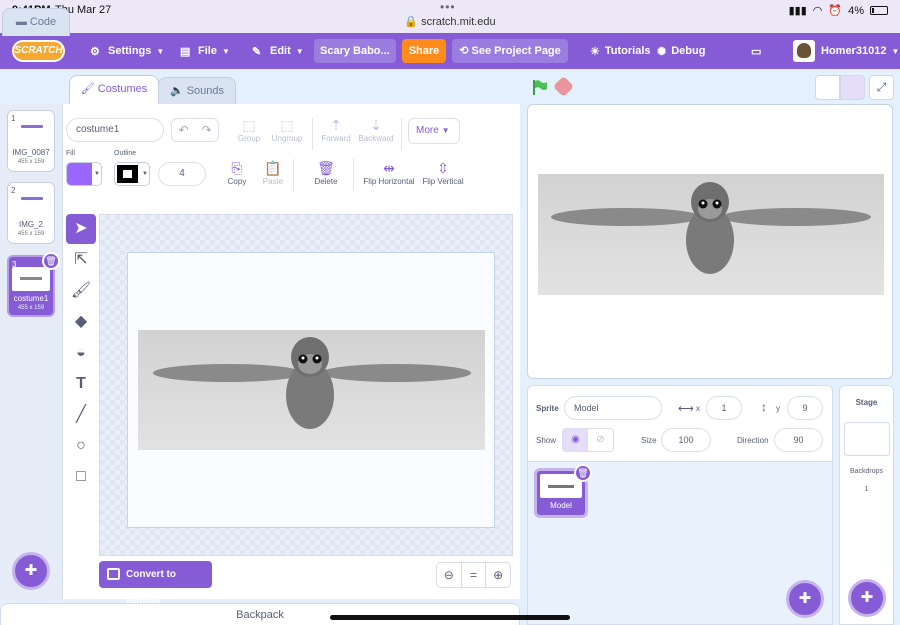 The image size is (900, 625). Describe the element at coordinates (114, 90) in the screenshot. I see `tab-costumes: 🖌 Costumes` at that location.